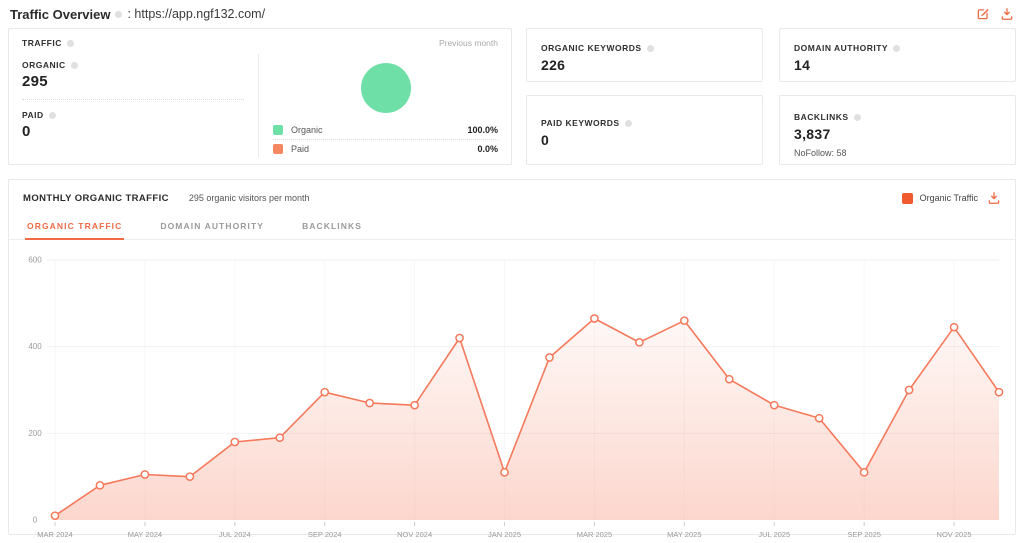  Describe the element at coordinates (468, 43) in the screenshot. I see `previous-month-label: Previous month` at that location.